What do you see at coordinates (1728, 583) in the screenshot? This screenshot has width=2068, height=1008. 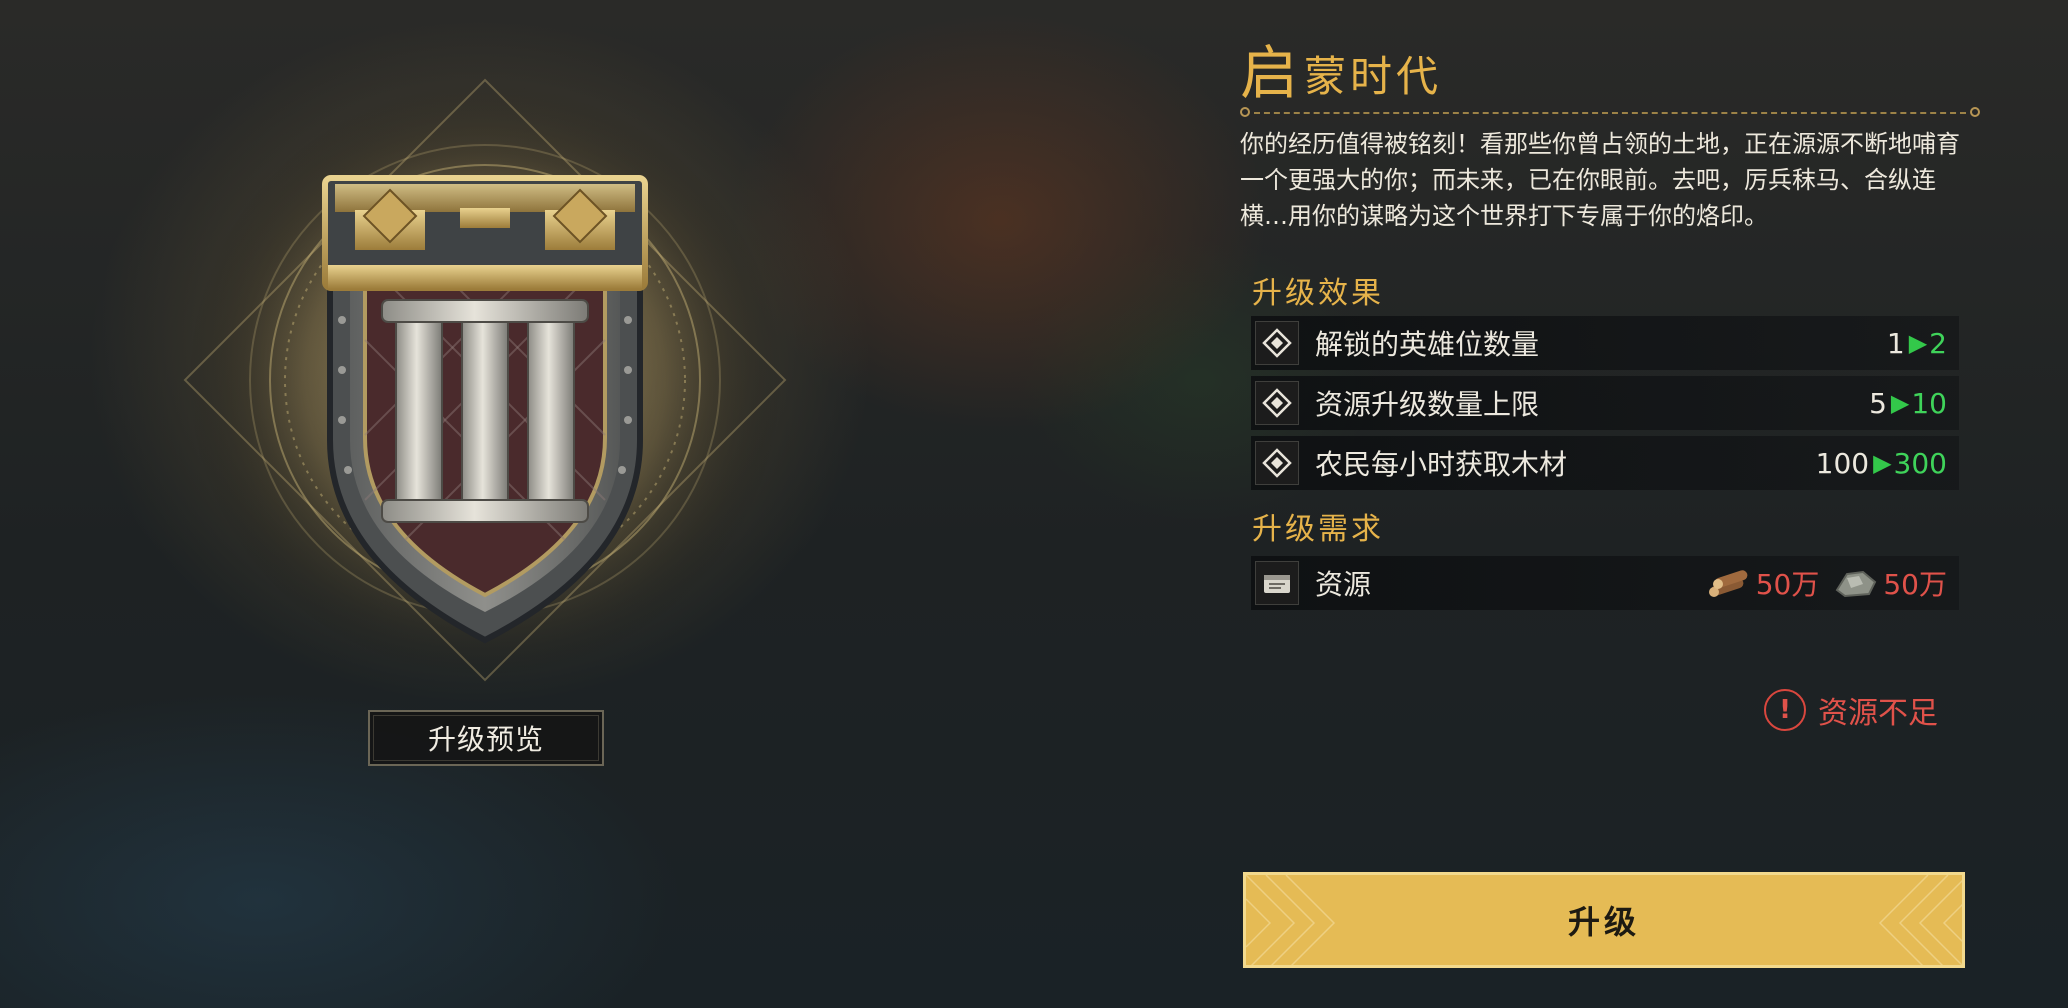 I see `wood-logs-icon` at bounding box center [1728, 583].